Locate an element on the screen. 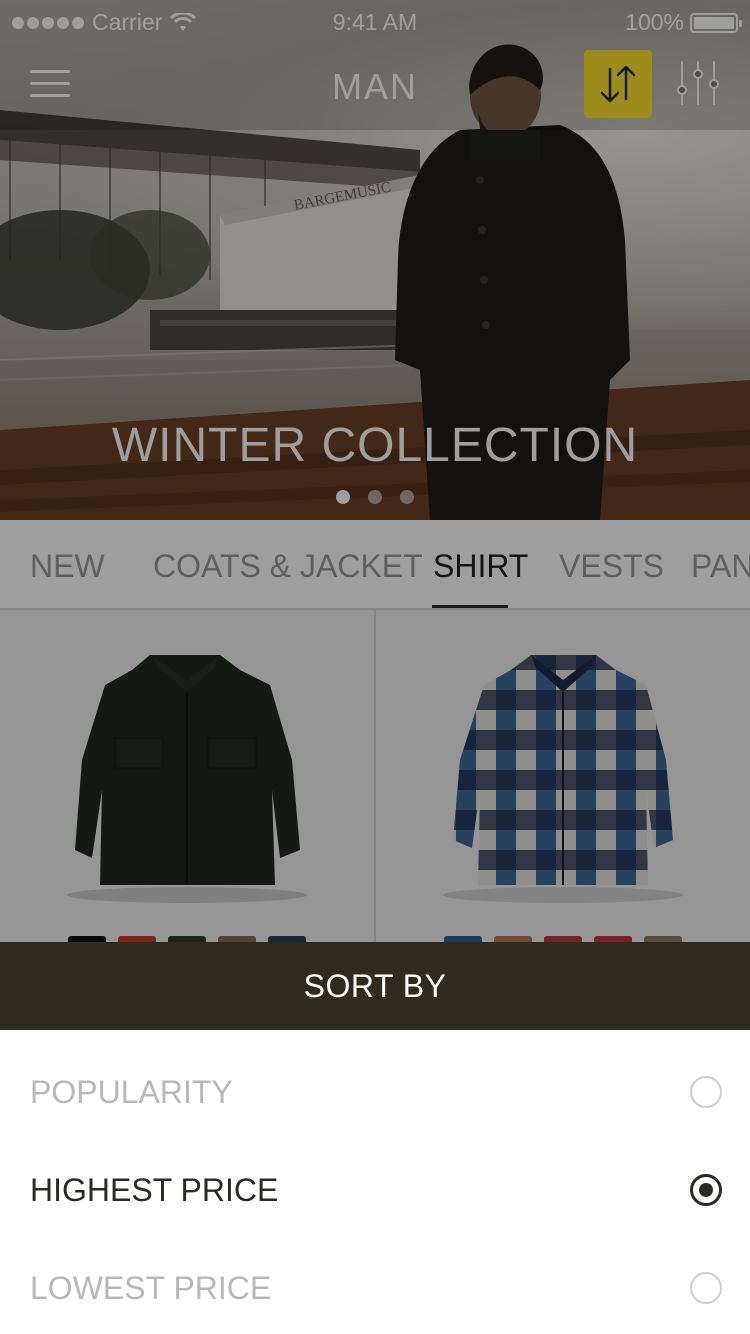  sort-sheet-title: SORT BY is located at coordinates (375, 985).